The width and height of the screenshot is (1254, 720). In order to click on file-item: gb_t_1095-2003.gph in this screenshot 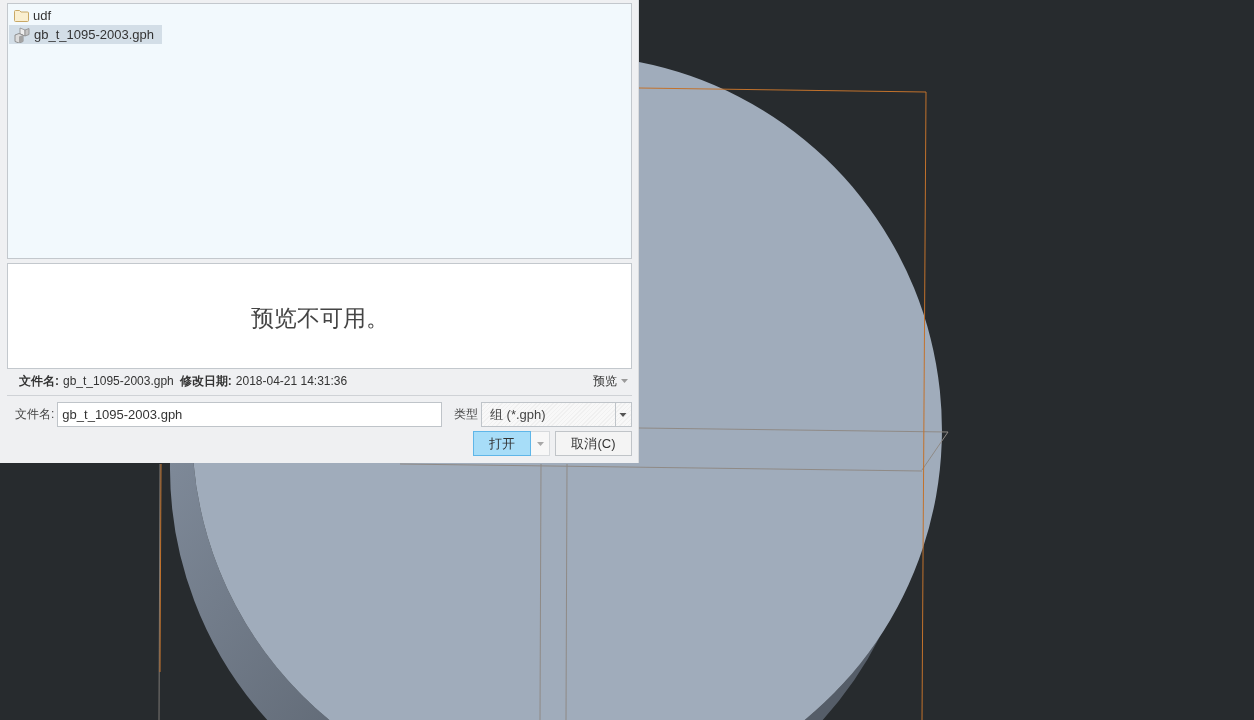, I will do `click(85, 34)`.